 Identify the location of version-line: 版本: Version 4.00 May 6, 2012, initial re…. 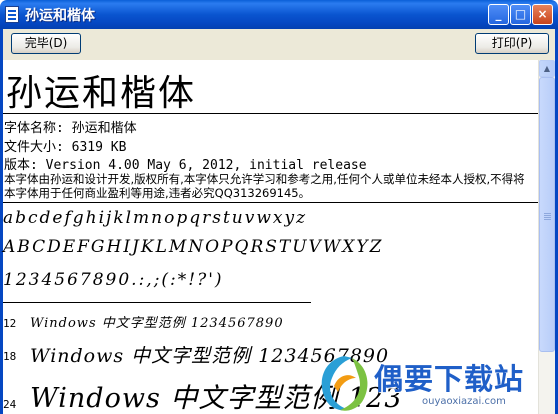
(185, 165).